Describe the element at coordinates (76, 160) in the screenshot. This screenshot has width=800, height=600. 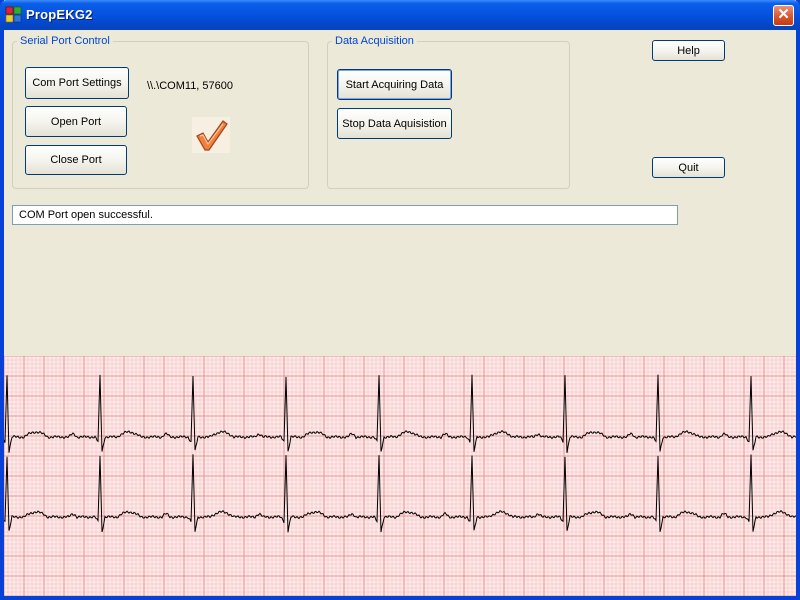
I see `close-port-button: Close Port` at that location.